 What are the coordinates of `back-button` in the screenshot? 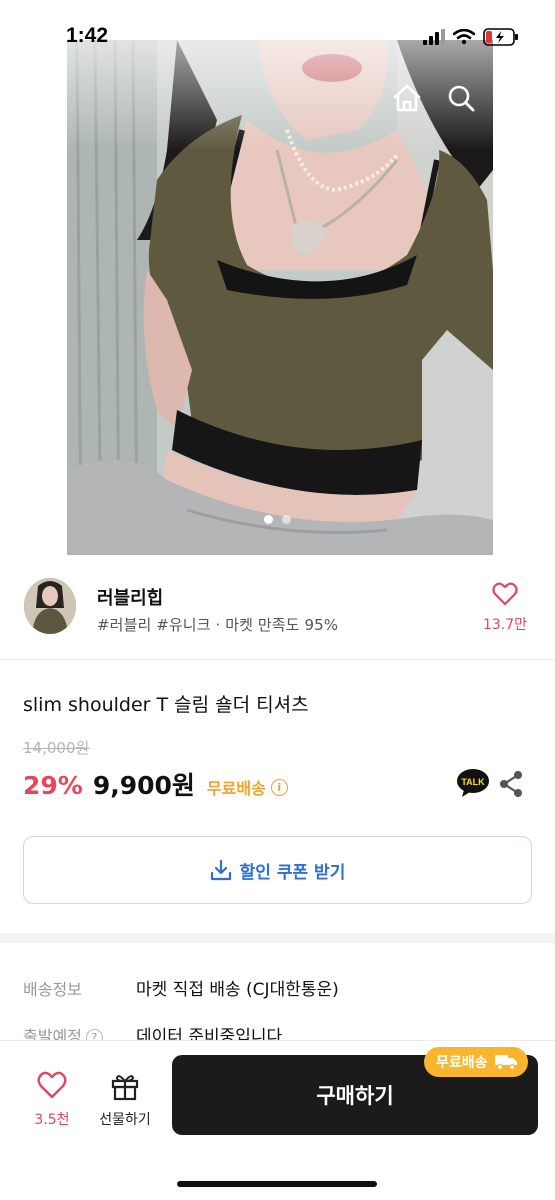 It's located at (42, 98).